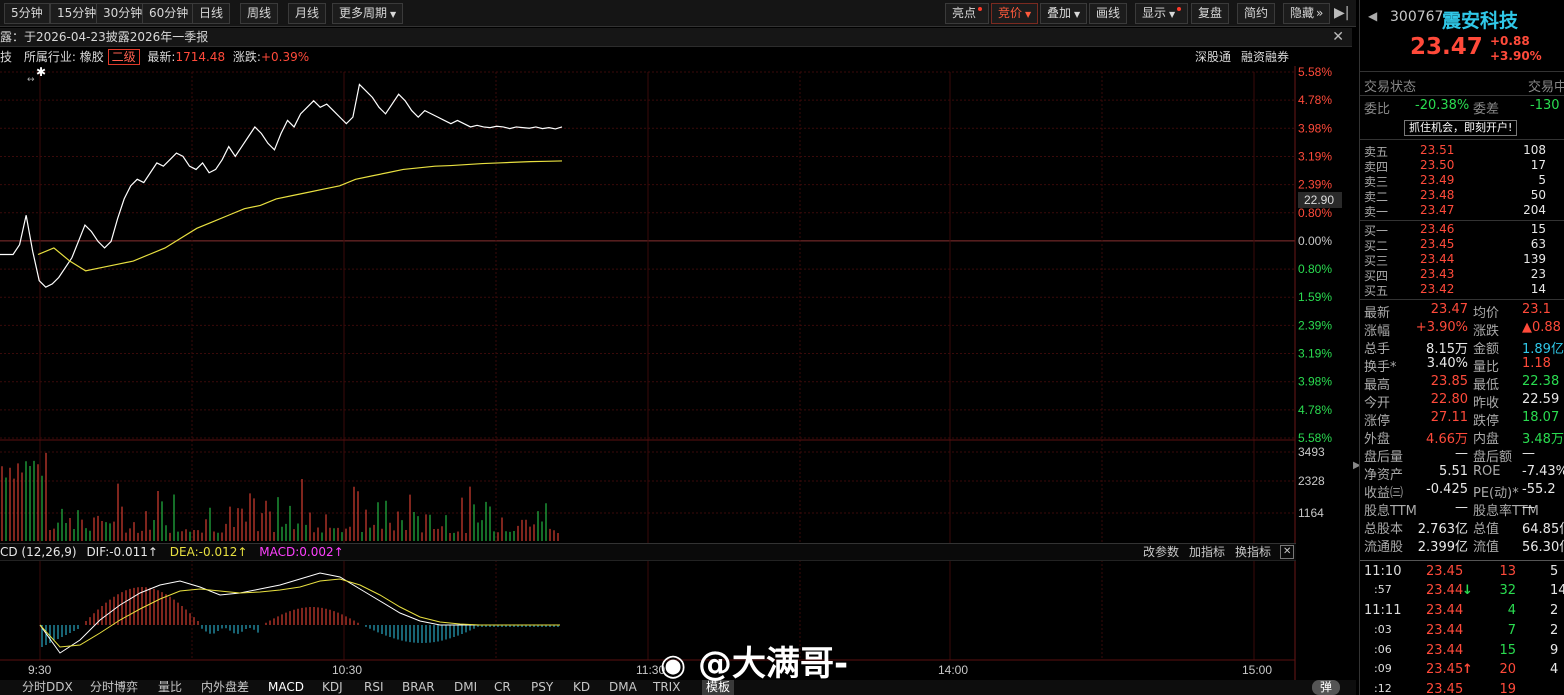 The height and width of the screenshot is (695, 1564). What do you see at coordinates (623, 687) in the screenshot?
I see `tab-dma: DMA` at bounding box center [623, 687].